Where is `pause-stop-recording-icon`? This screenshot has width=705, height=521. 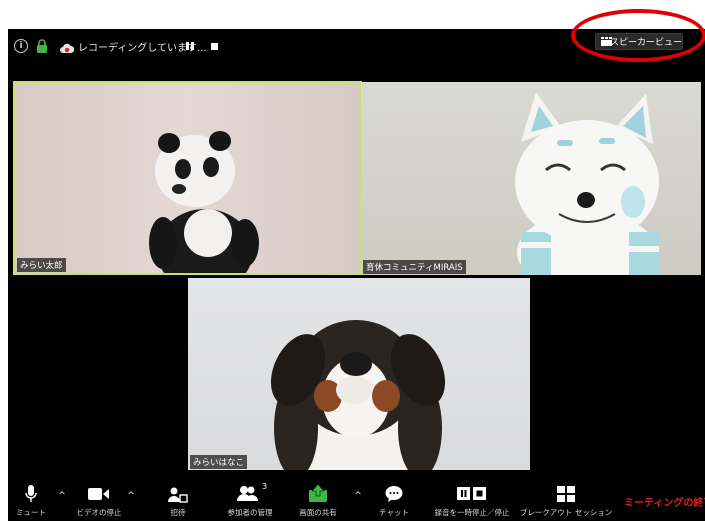
pause-stop-recording-icon is located at coordinates (471, 493).